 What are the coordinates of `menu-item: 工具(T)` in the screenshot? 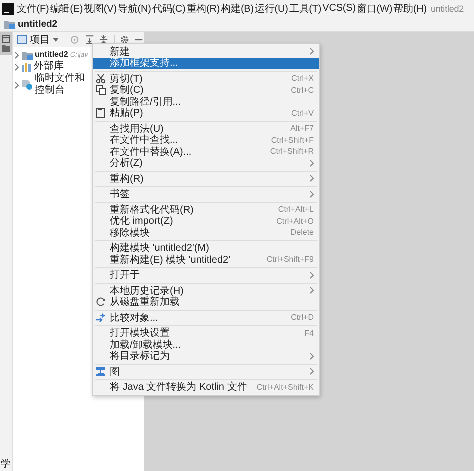 It's located at (305, 9).